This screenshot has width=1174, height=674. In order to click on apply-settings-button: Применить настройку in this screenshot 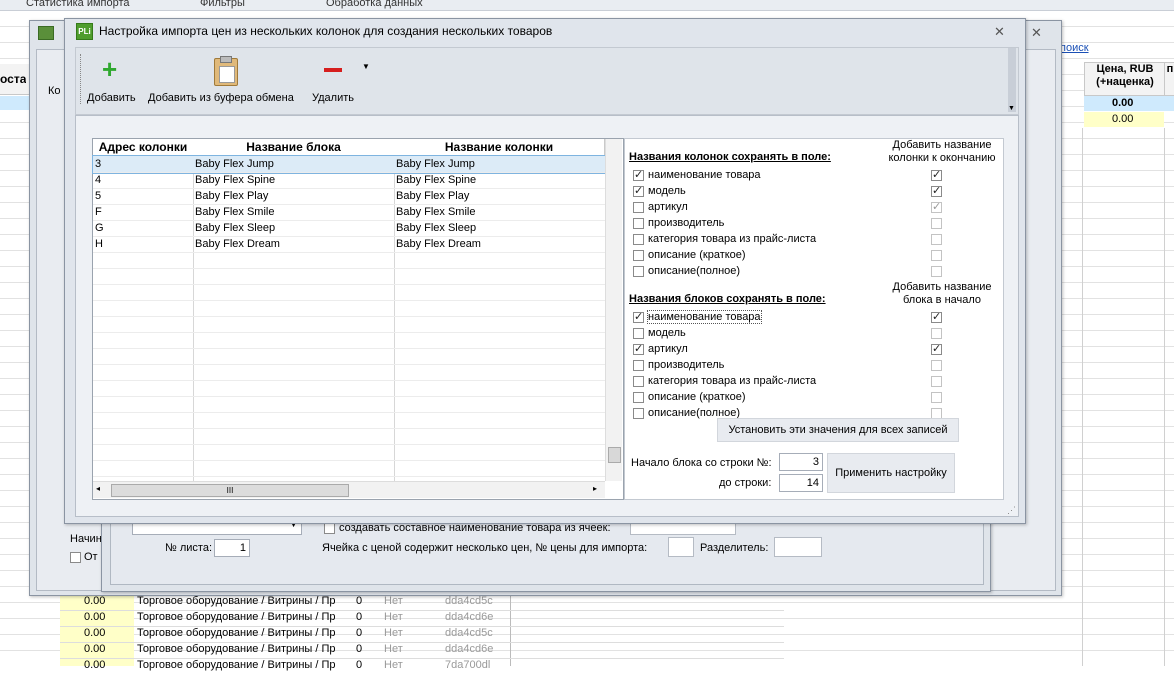, I will do `click(891, 473)`.